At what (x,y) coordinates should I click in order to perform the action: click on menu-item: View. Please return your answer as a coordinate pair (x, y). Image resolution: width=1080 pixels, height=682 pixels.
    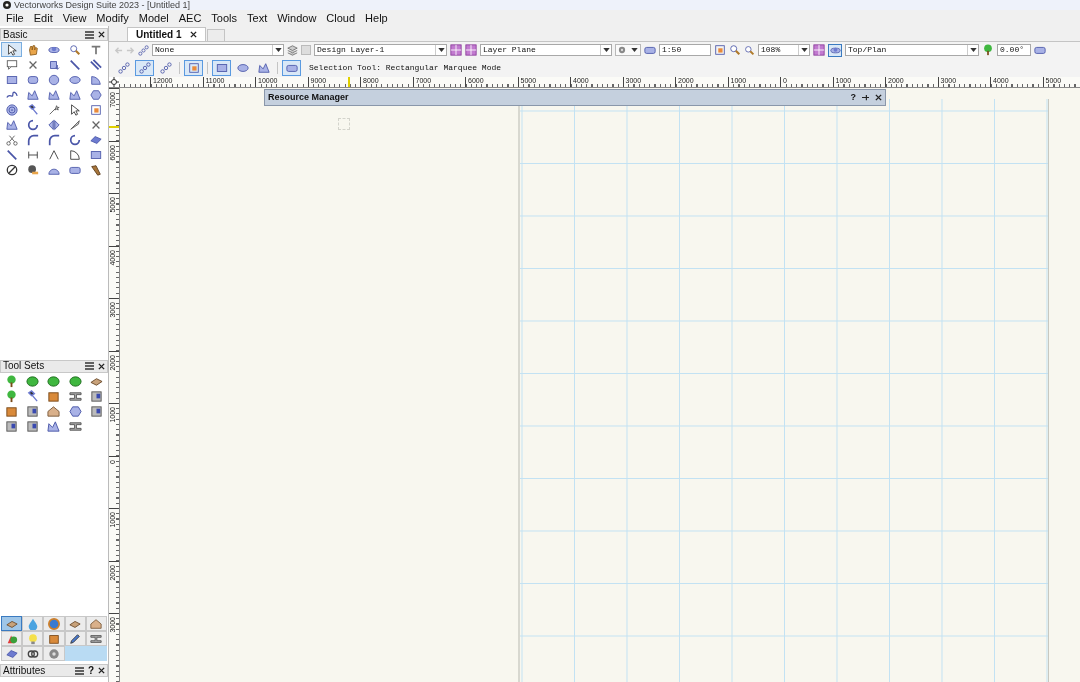
    Looking at the image, I should click on (74, 18).